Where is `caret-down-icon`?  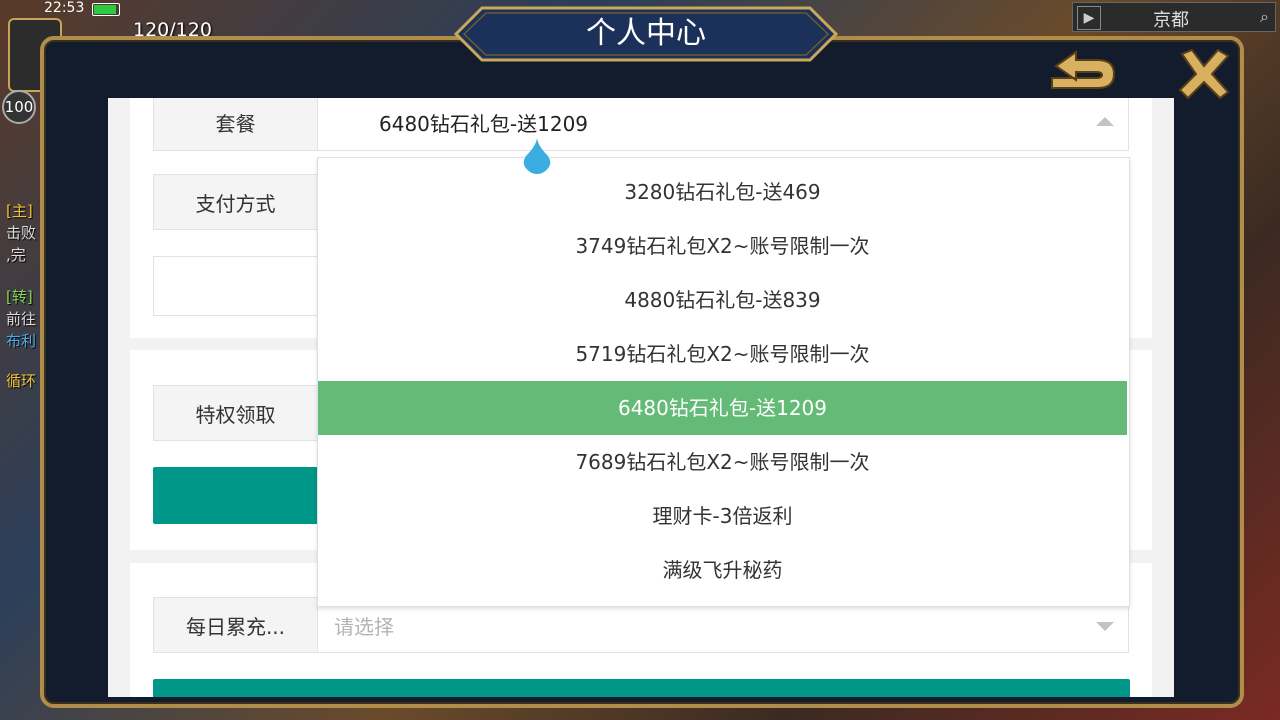
caret-down-icon is located at coordinates (1105, 626).